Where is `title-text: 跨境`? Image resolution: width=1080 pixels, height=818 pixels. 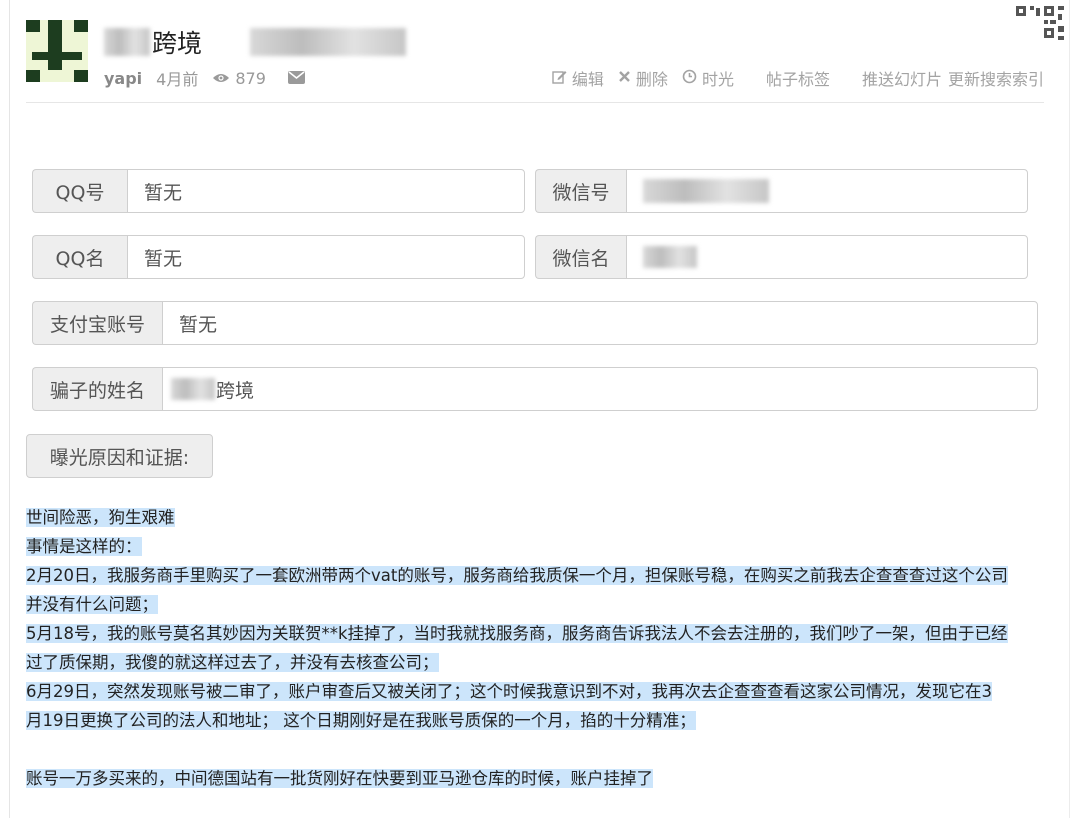 title-text: 跨境 is located at coordinates (177, 43).